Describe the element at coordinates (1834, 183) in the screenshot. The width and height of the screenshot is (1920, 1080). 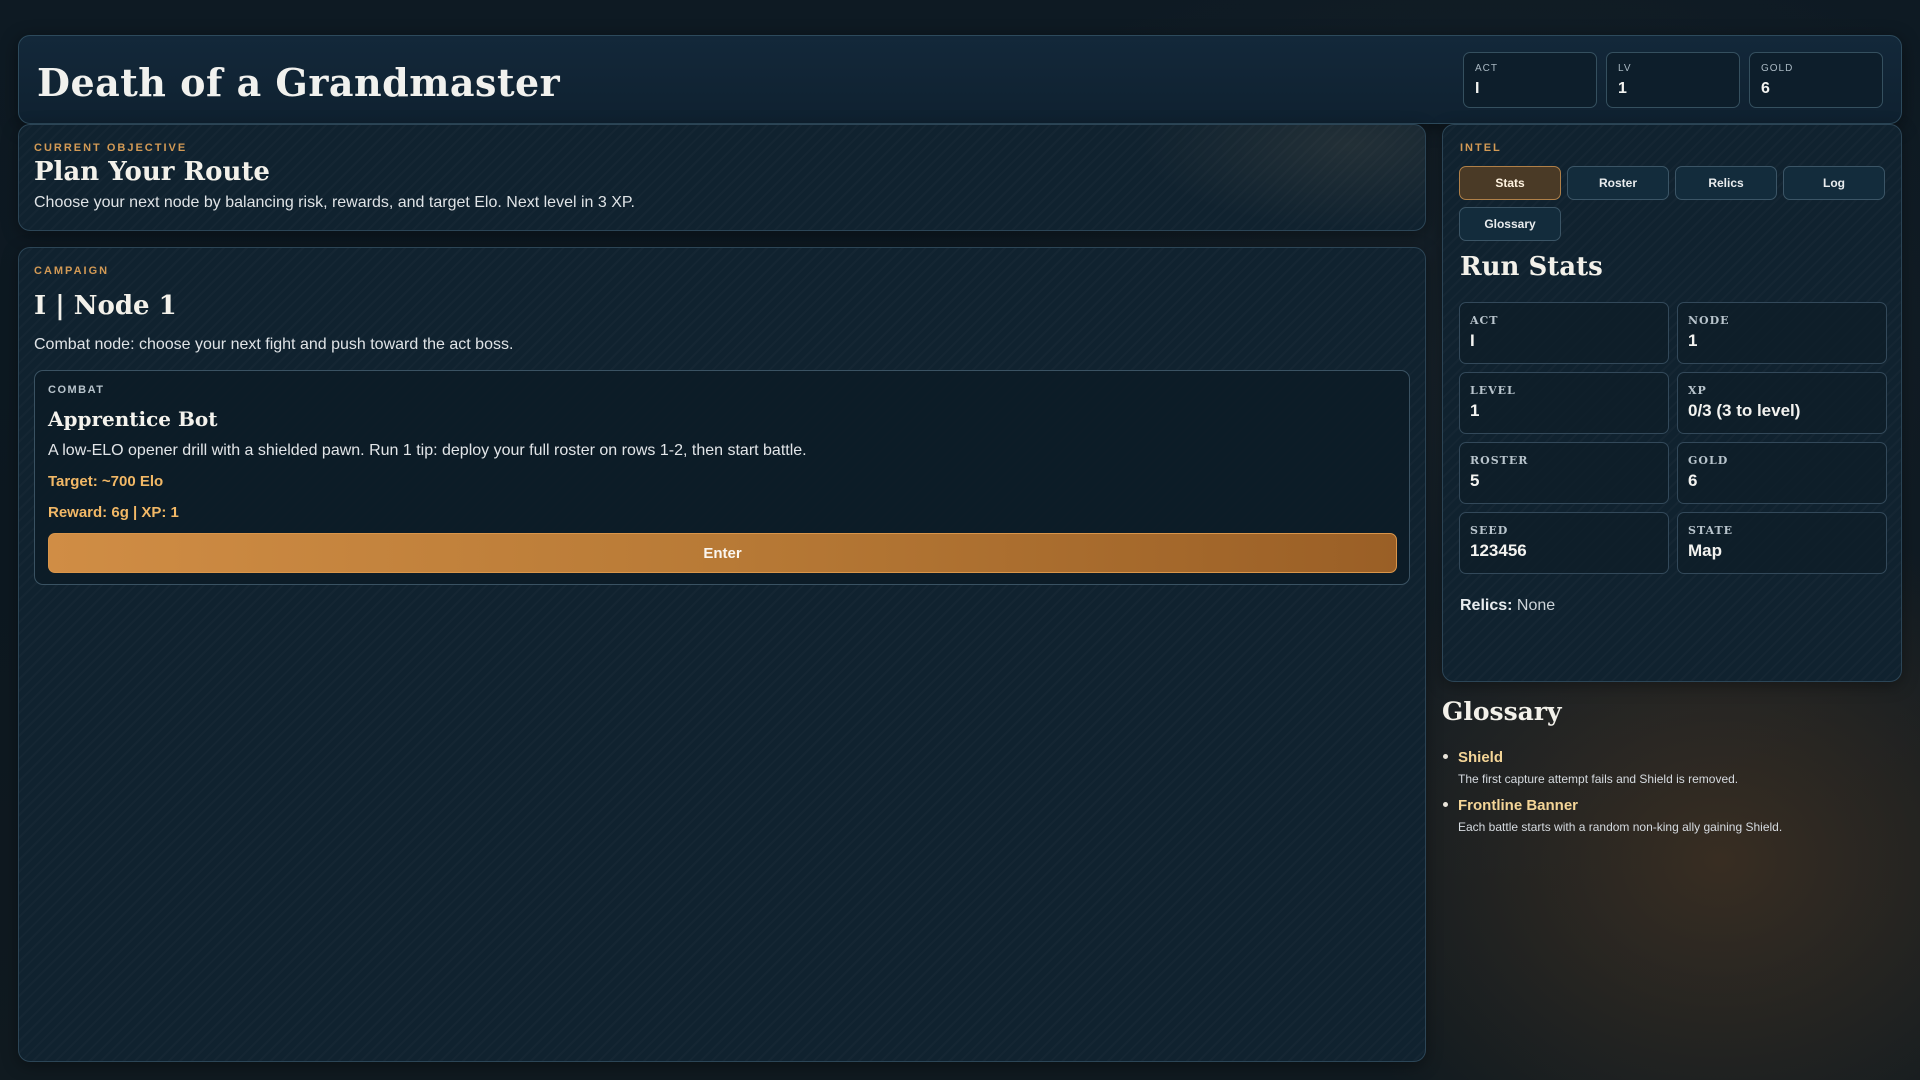
I see `tab-log: Log` at that location.